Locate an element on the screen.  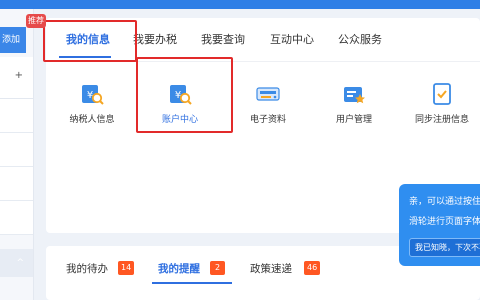
tile-label: 用户管理 is located at coordinates (353, 120).